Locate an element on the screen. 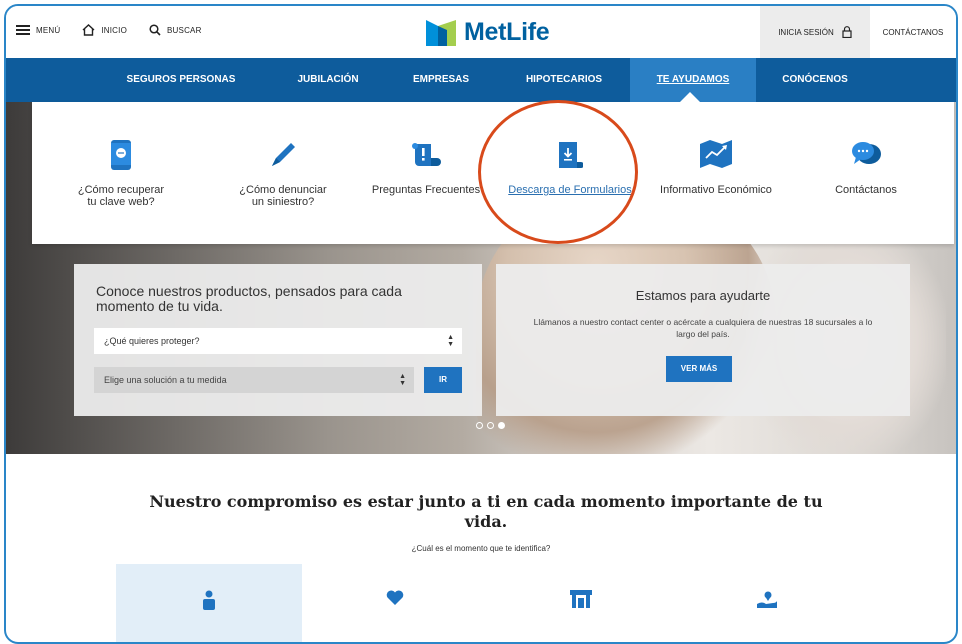 The image size is (962, 644). mega-label-line1: Descarga de Formularios is located at coordinates (570, 190).